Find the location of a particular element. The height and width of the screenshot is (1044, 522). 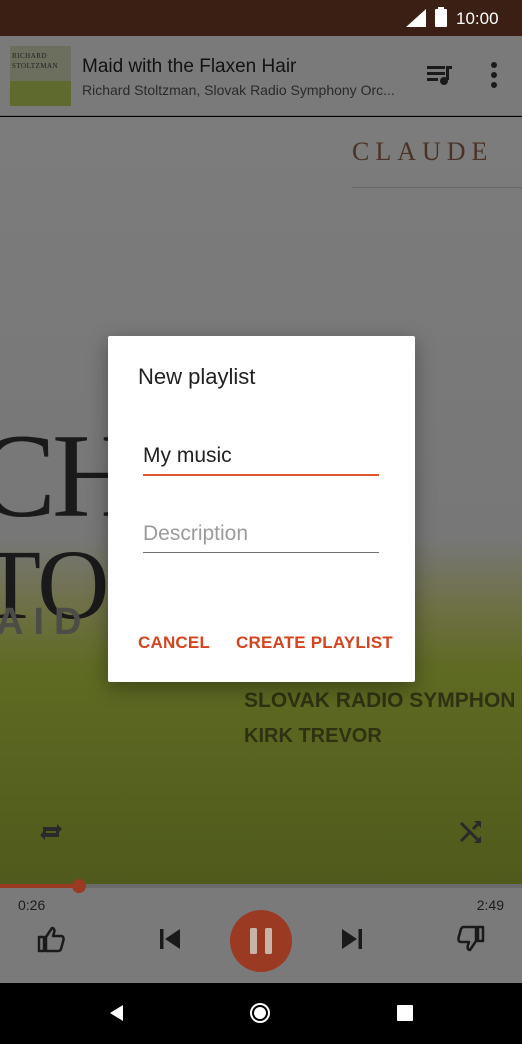

status-bar: 10:00 is located at coordinates (261, 18).